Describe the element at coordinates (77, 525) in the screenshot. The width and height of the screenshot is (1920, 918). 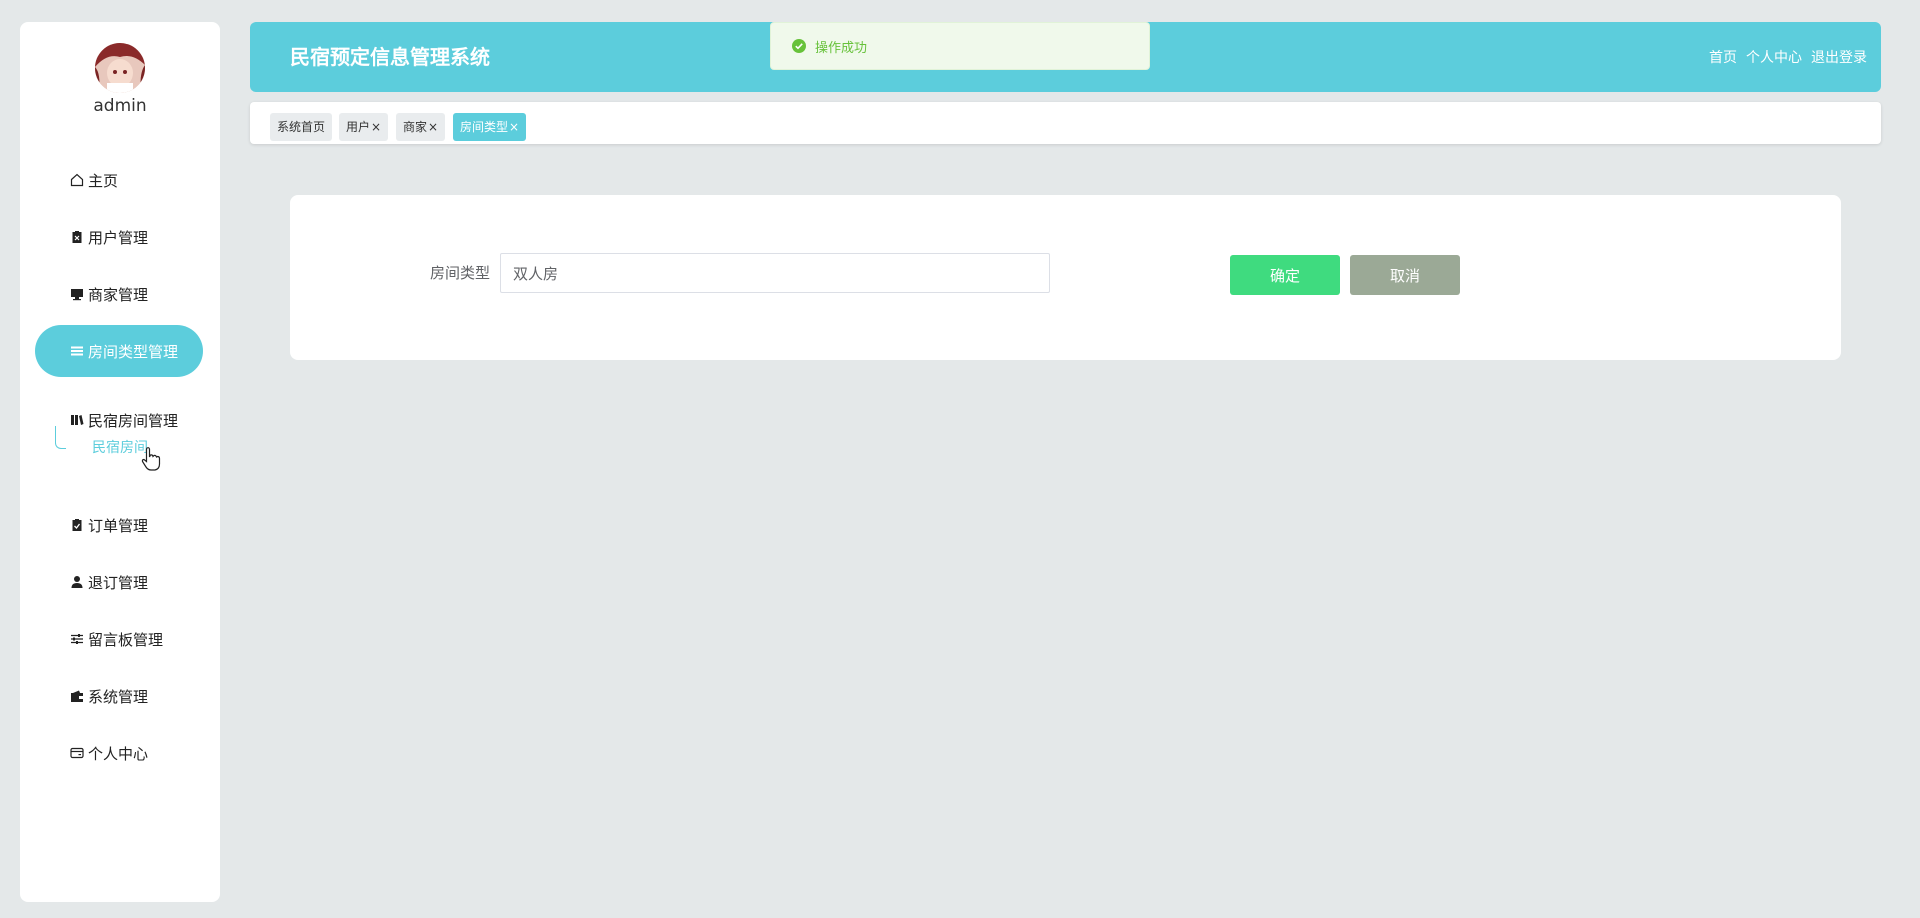
I see `clipboard-check-icon` at that location.